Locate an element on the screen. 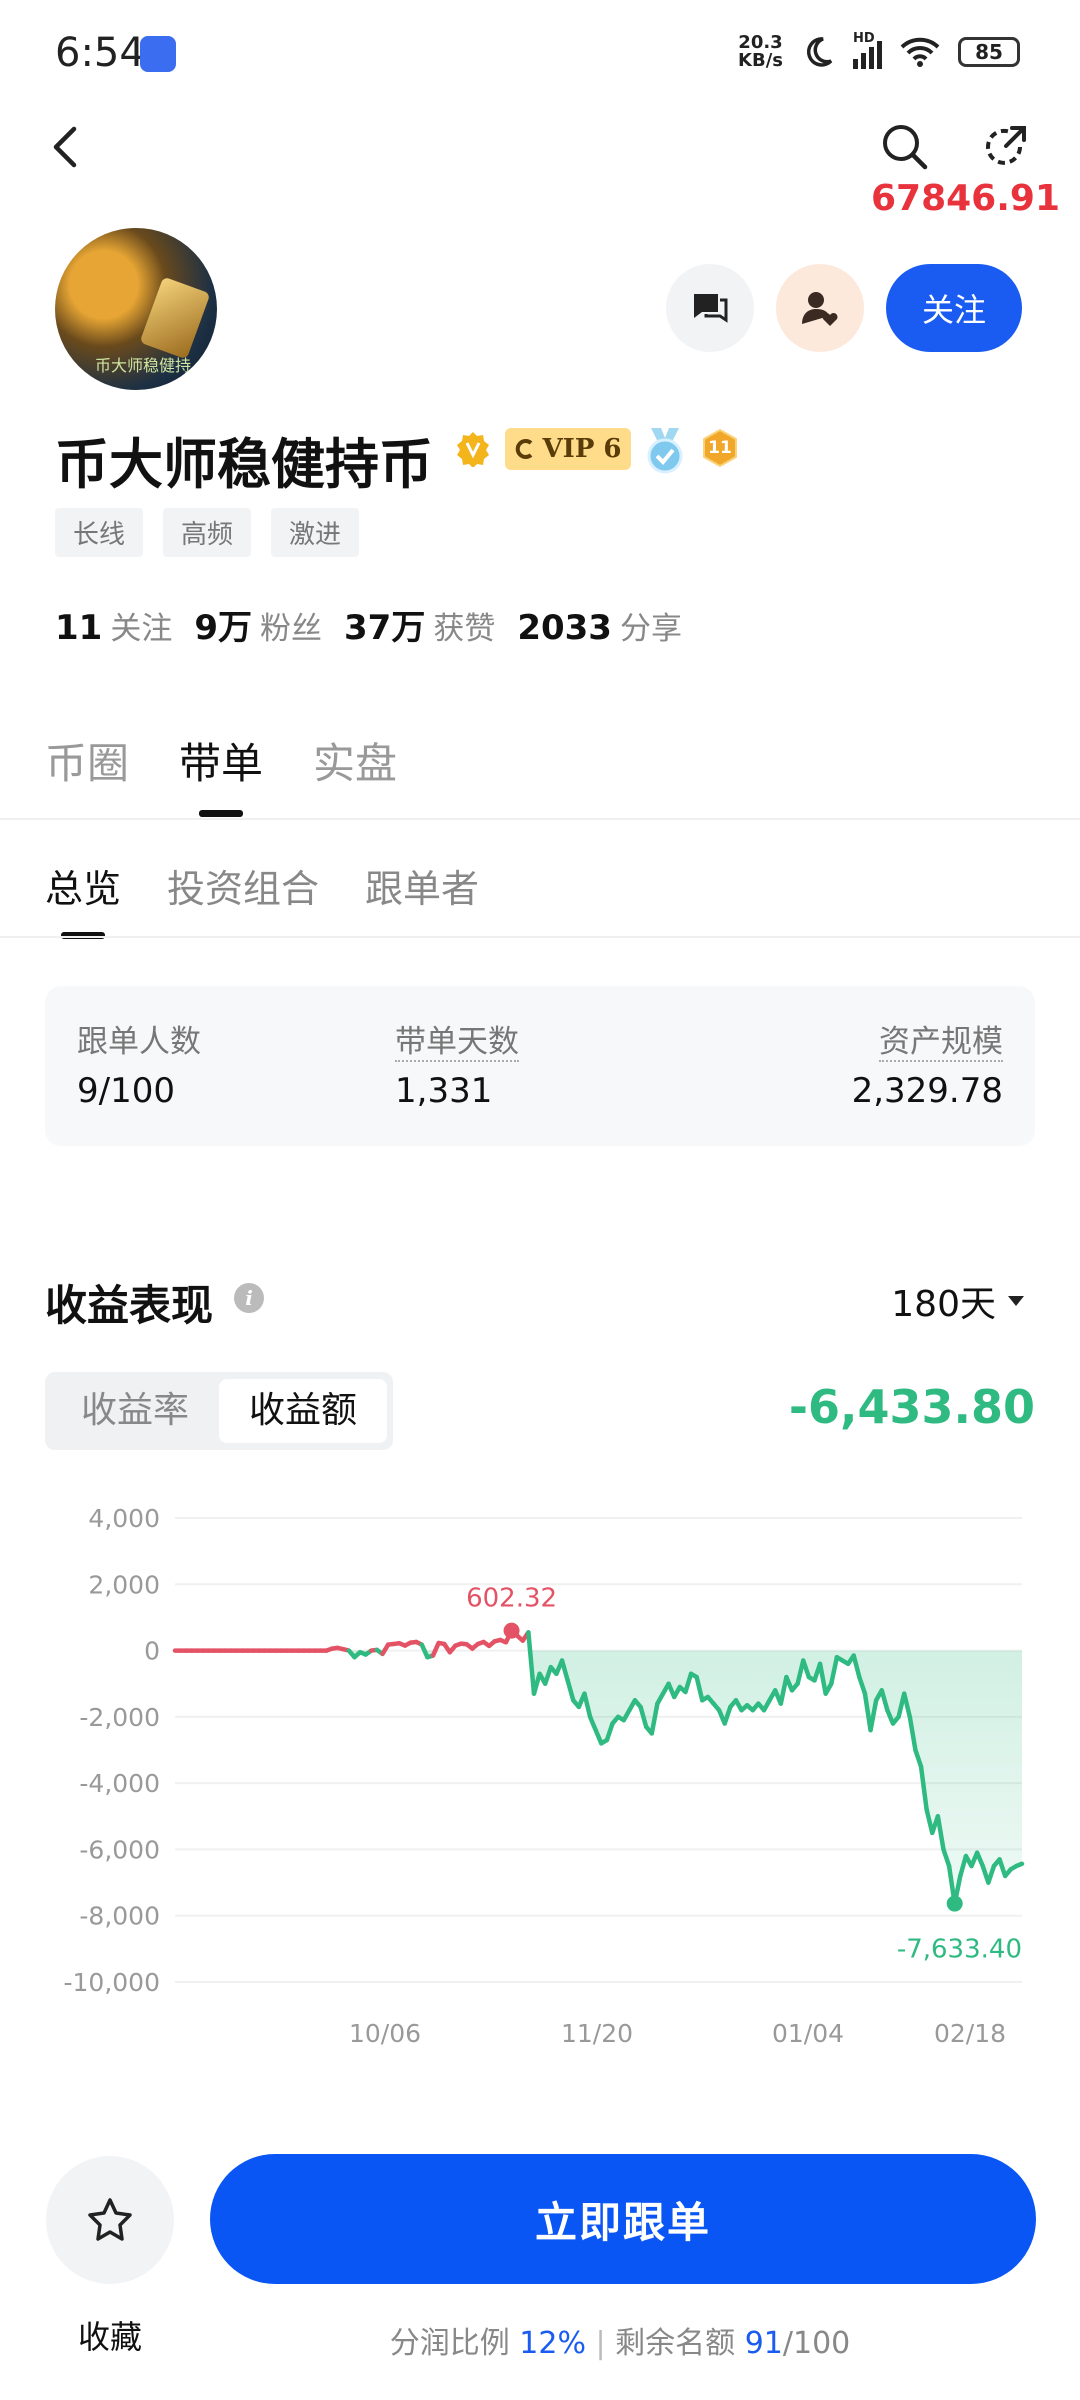  star-icon is located at coordinates (110, 2219).